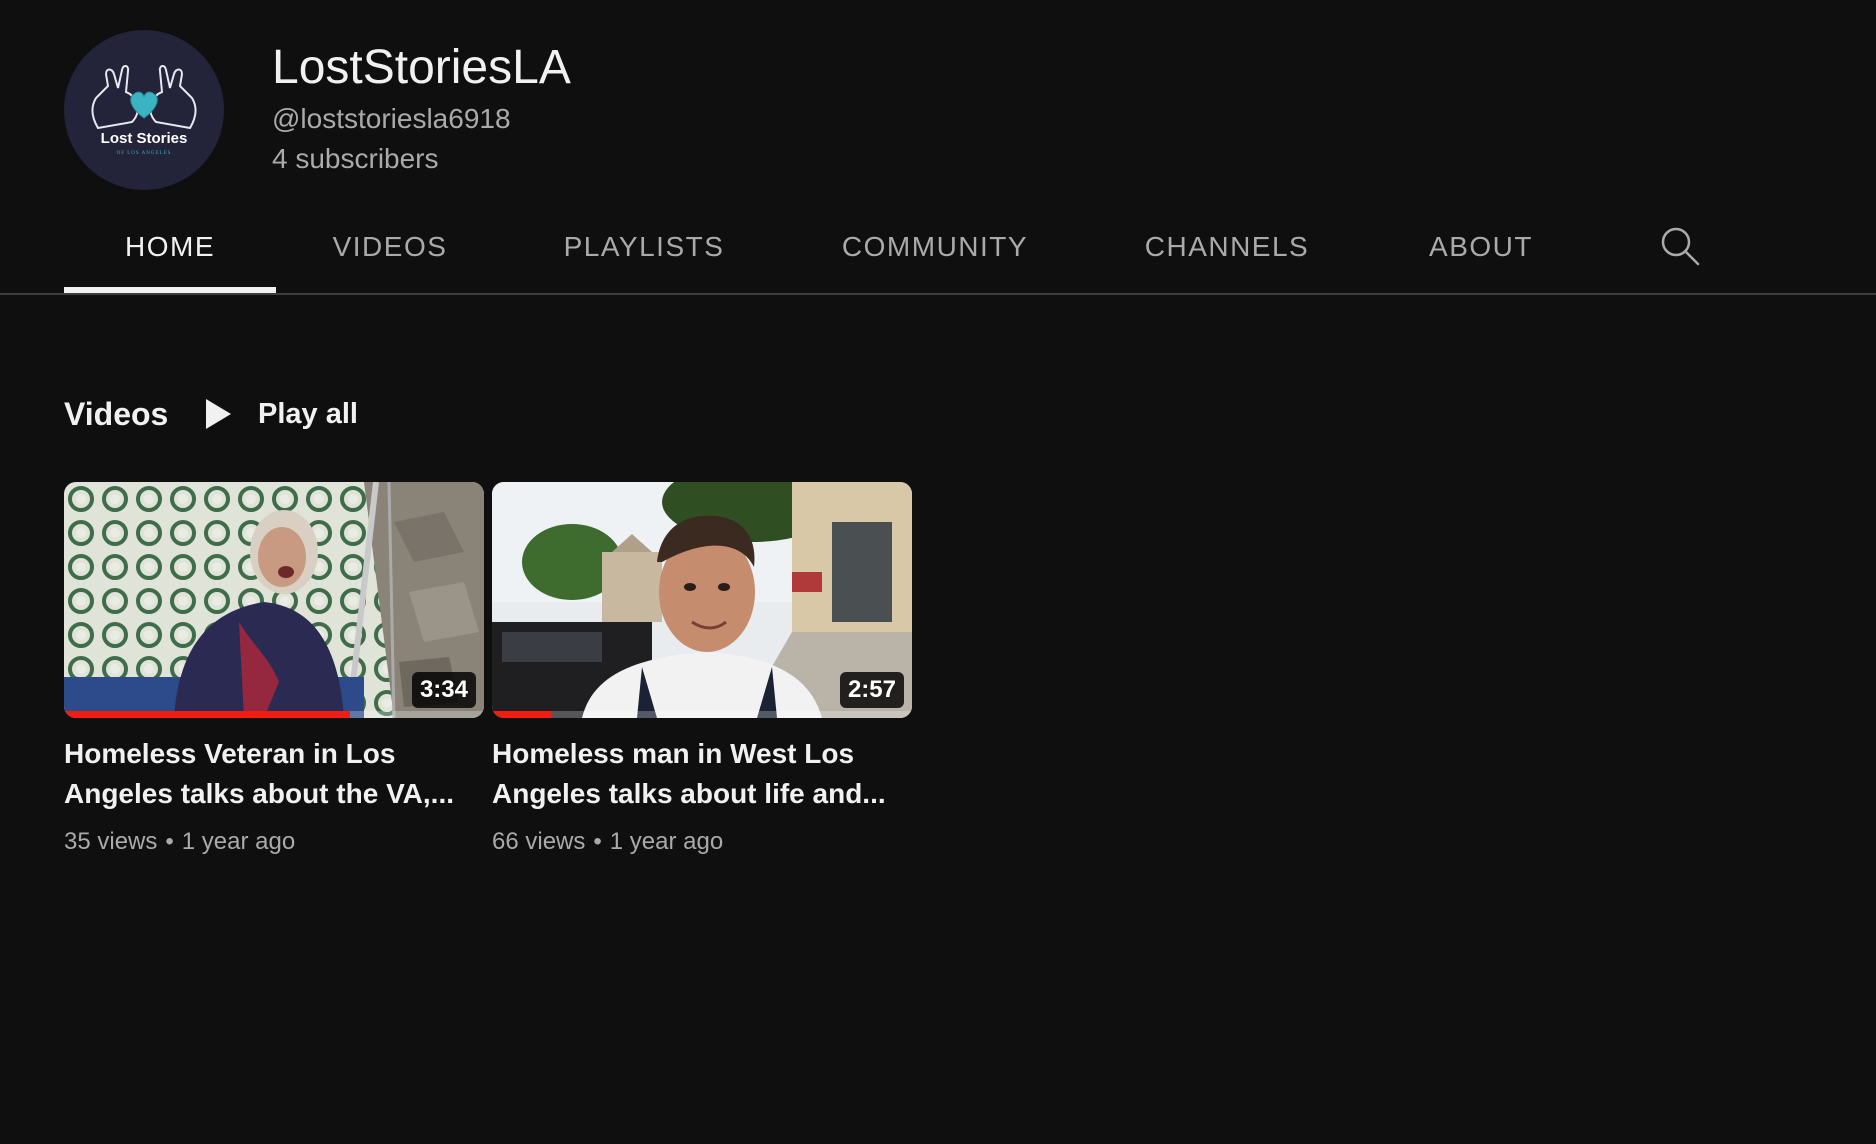  What do you see at coordinates (116, 414) in the screenshot?
I see `section-title: Videos` at bounding box center [116, 414].